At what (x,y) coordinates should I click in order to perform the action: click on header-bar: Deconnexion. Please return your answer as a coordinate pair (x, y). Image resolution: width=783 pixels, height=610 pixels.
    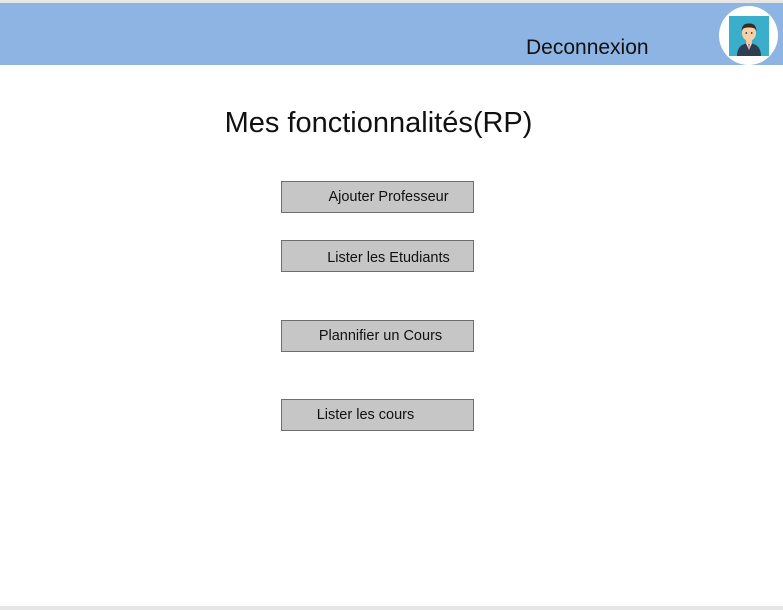
    Looking at the image, I should click on (391, 34).